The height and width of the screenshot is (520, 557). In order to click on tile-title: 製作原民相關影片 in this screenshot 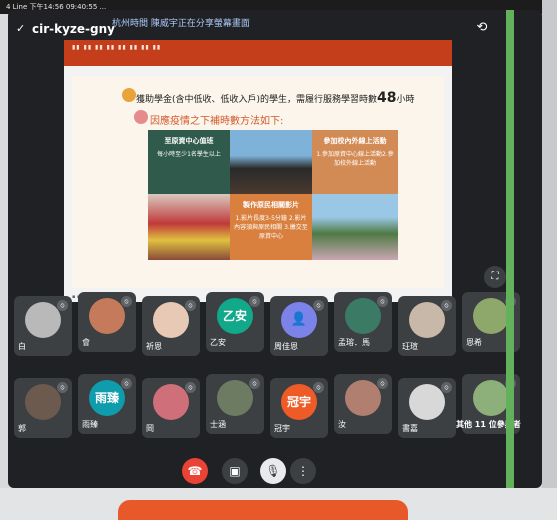, I will do `click(271, 205)`.